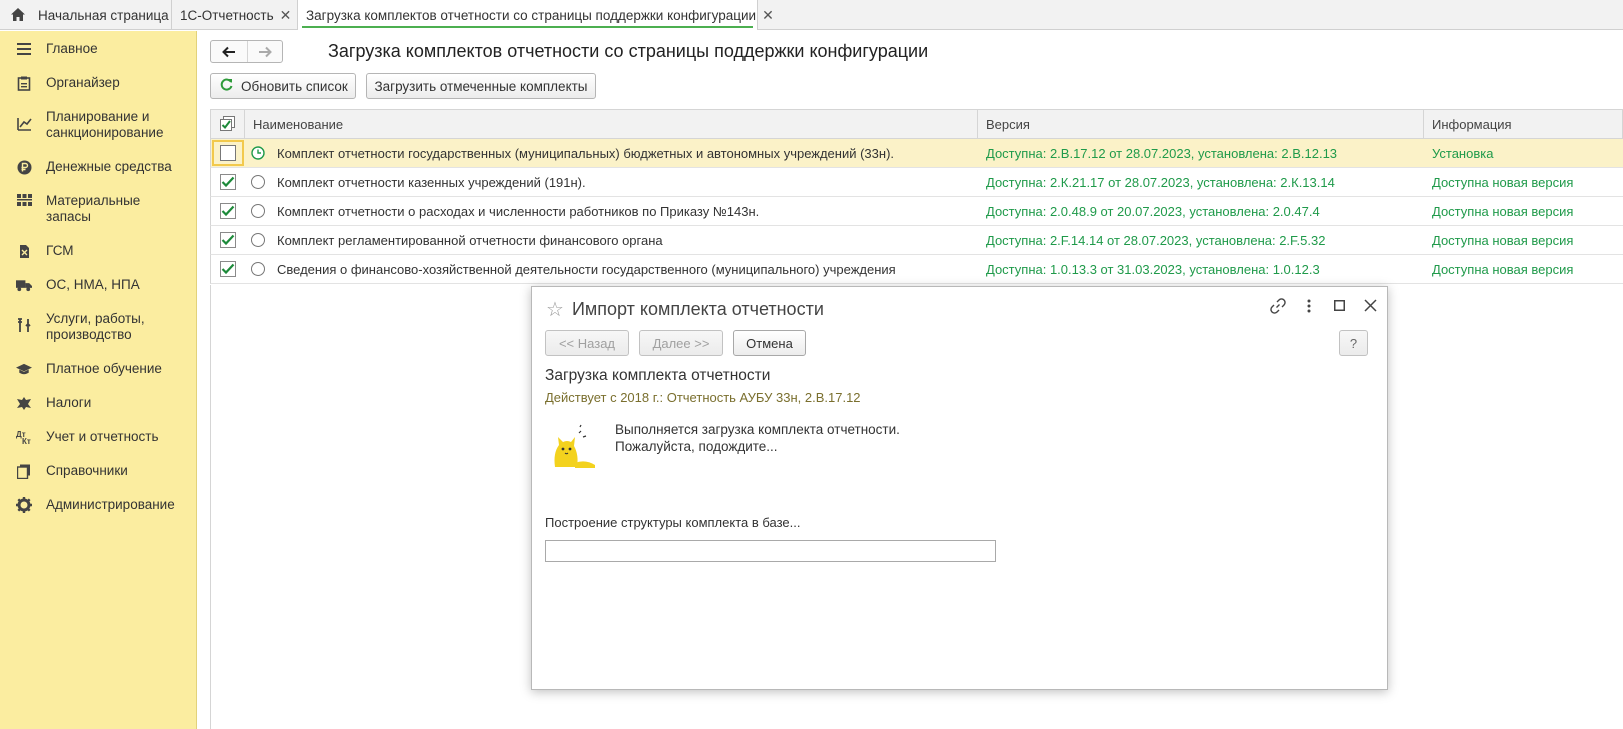 The image size is (1623, 729). What do you see at coordinates (1370, 305) in the screenshot?
I see `close-icon` at bounding box center [1370, 305].